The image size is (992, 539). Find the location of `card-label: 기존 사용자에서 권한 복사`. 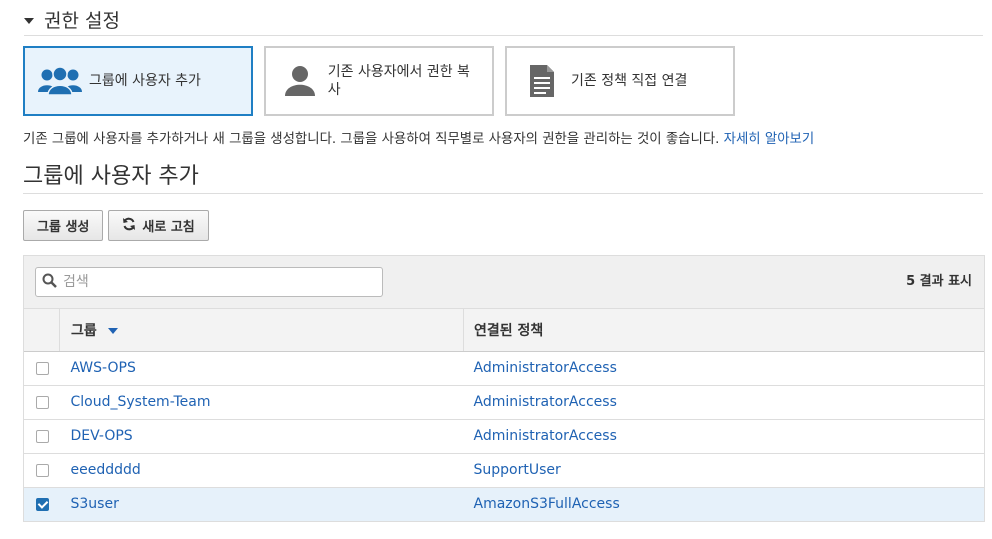

card-label: 기존 사용자에서 권한 복사 is located at coordinates (398, 81).